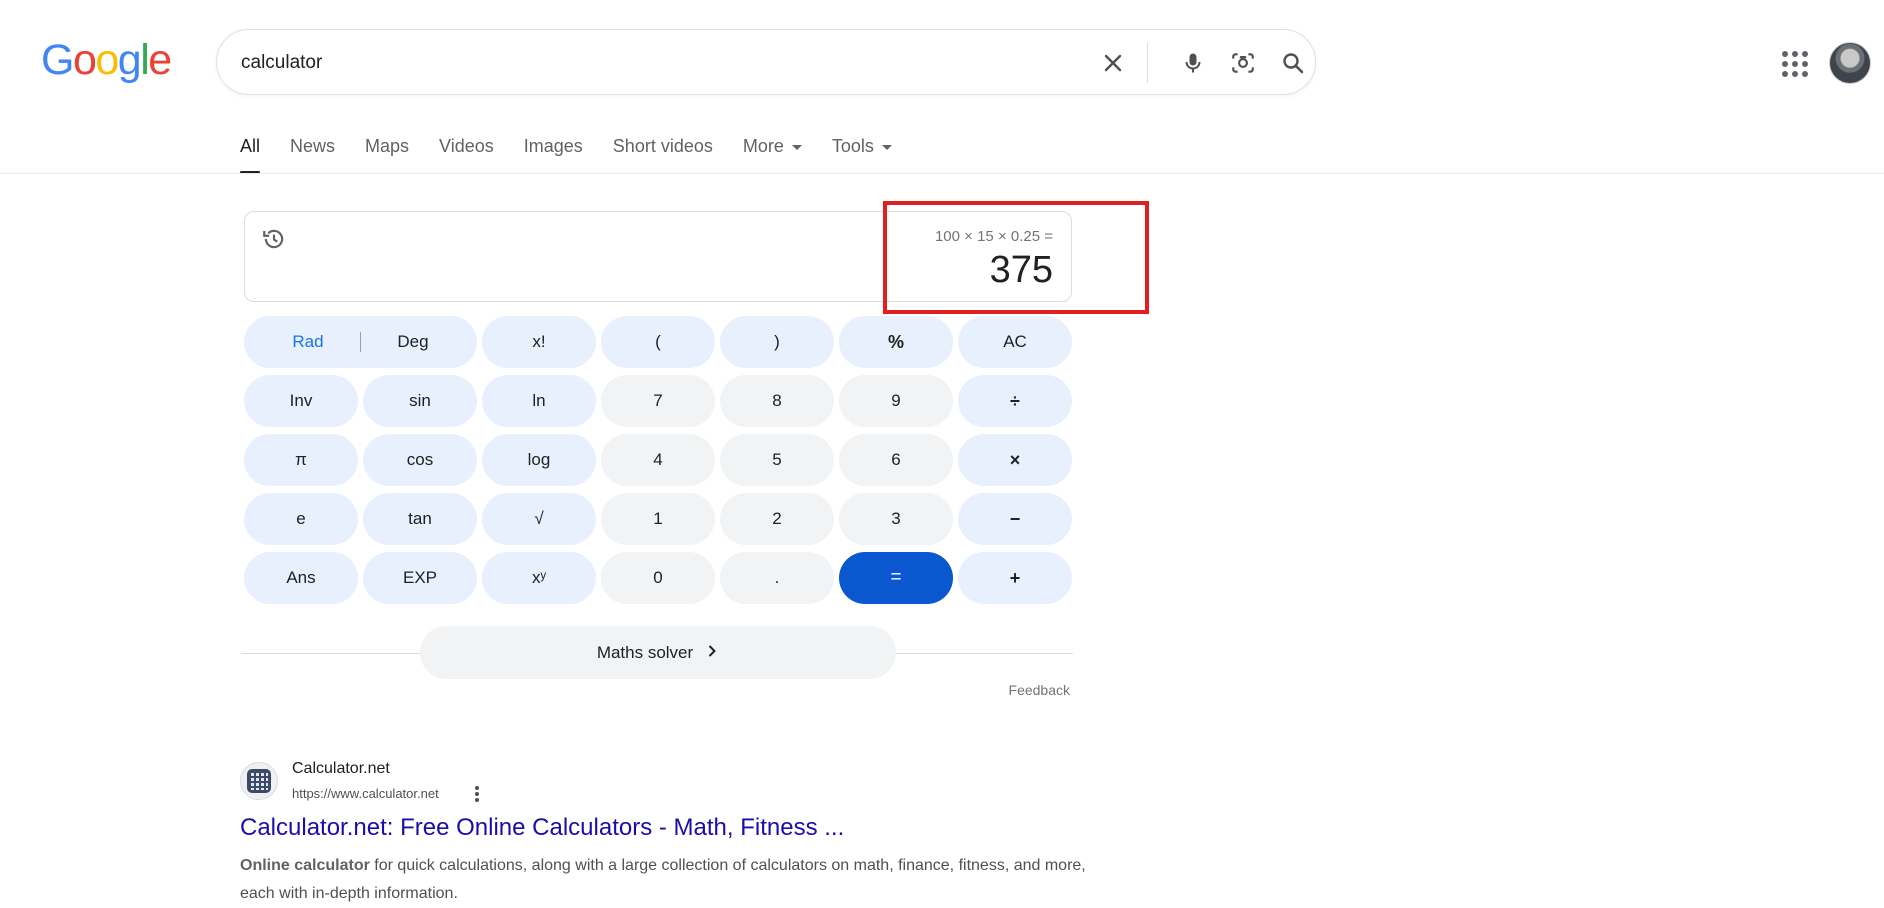 The image size is (1884, 908). I want to click on logo-letter: g, so click(129, 60).